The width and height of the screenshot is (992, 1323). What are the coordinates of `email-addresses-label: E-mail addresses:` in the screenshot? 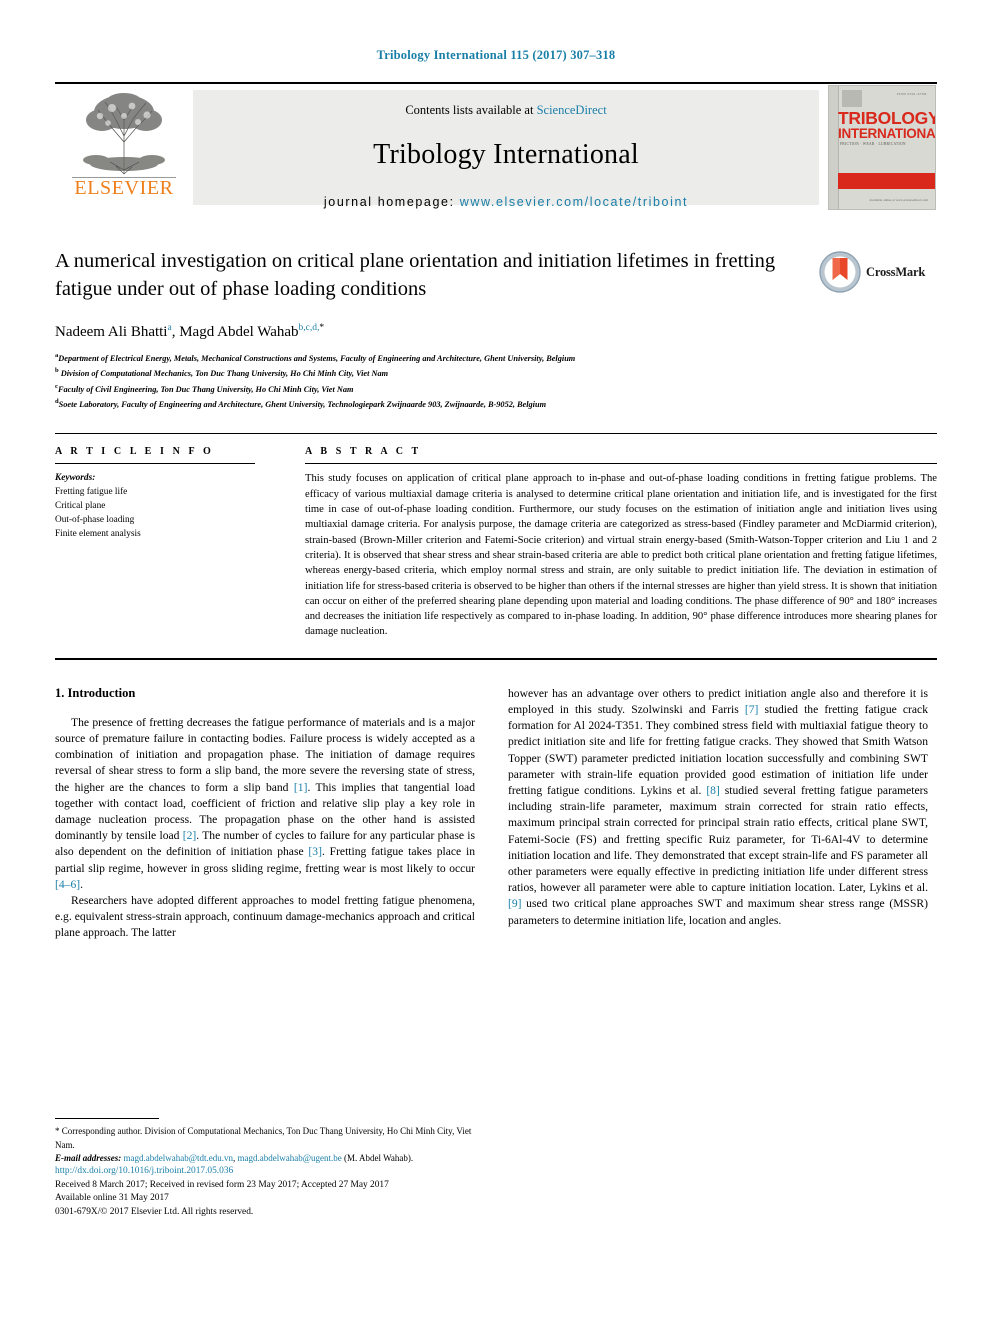 It's located at (88, 1158).